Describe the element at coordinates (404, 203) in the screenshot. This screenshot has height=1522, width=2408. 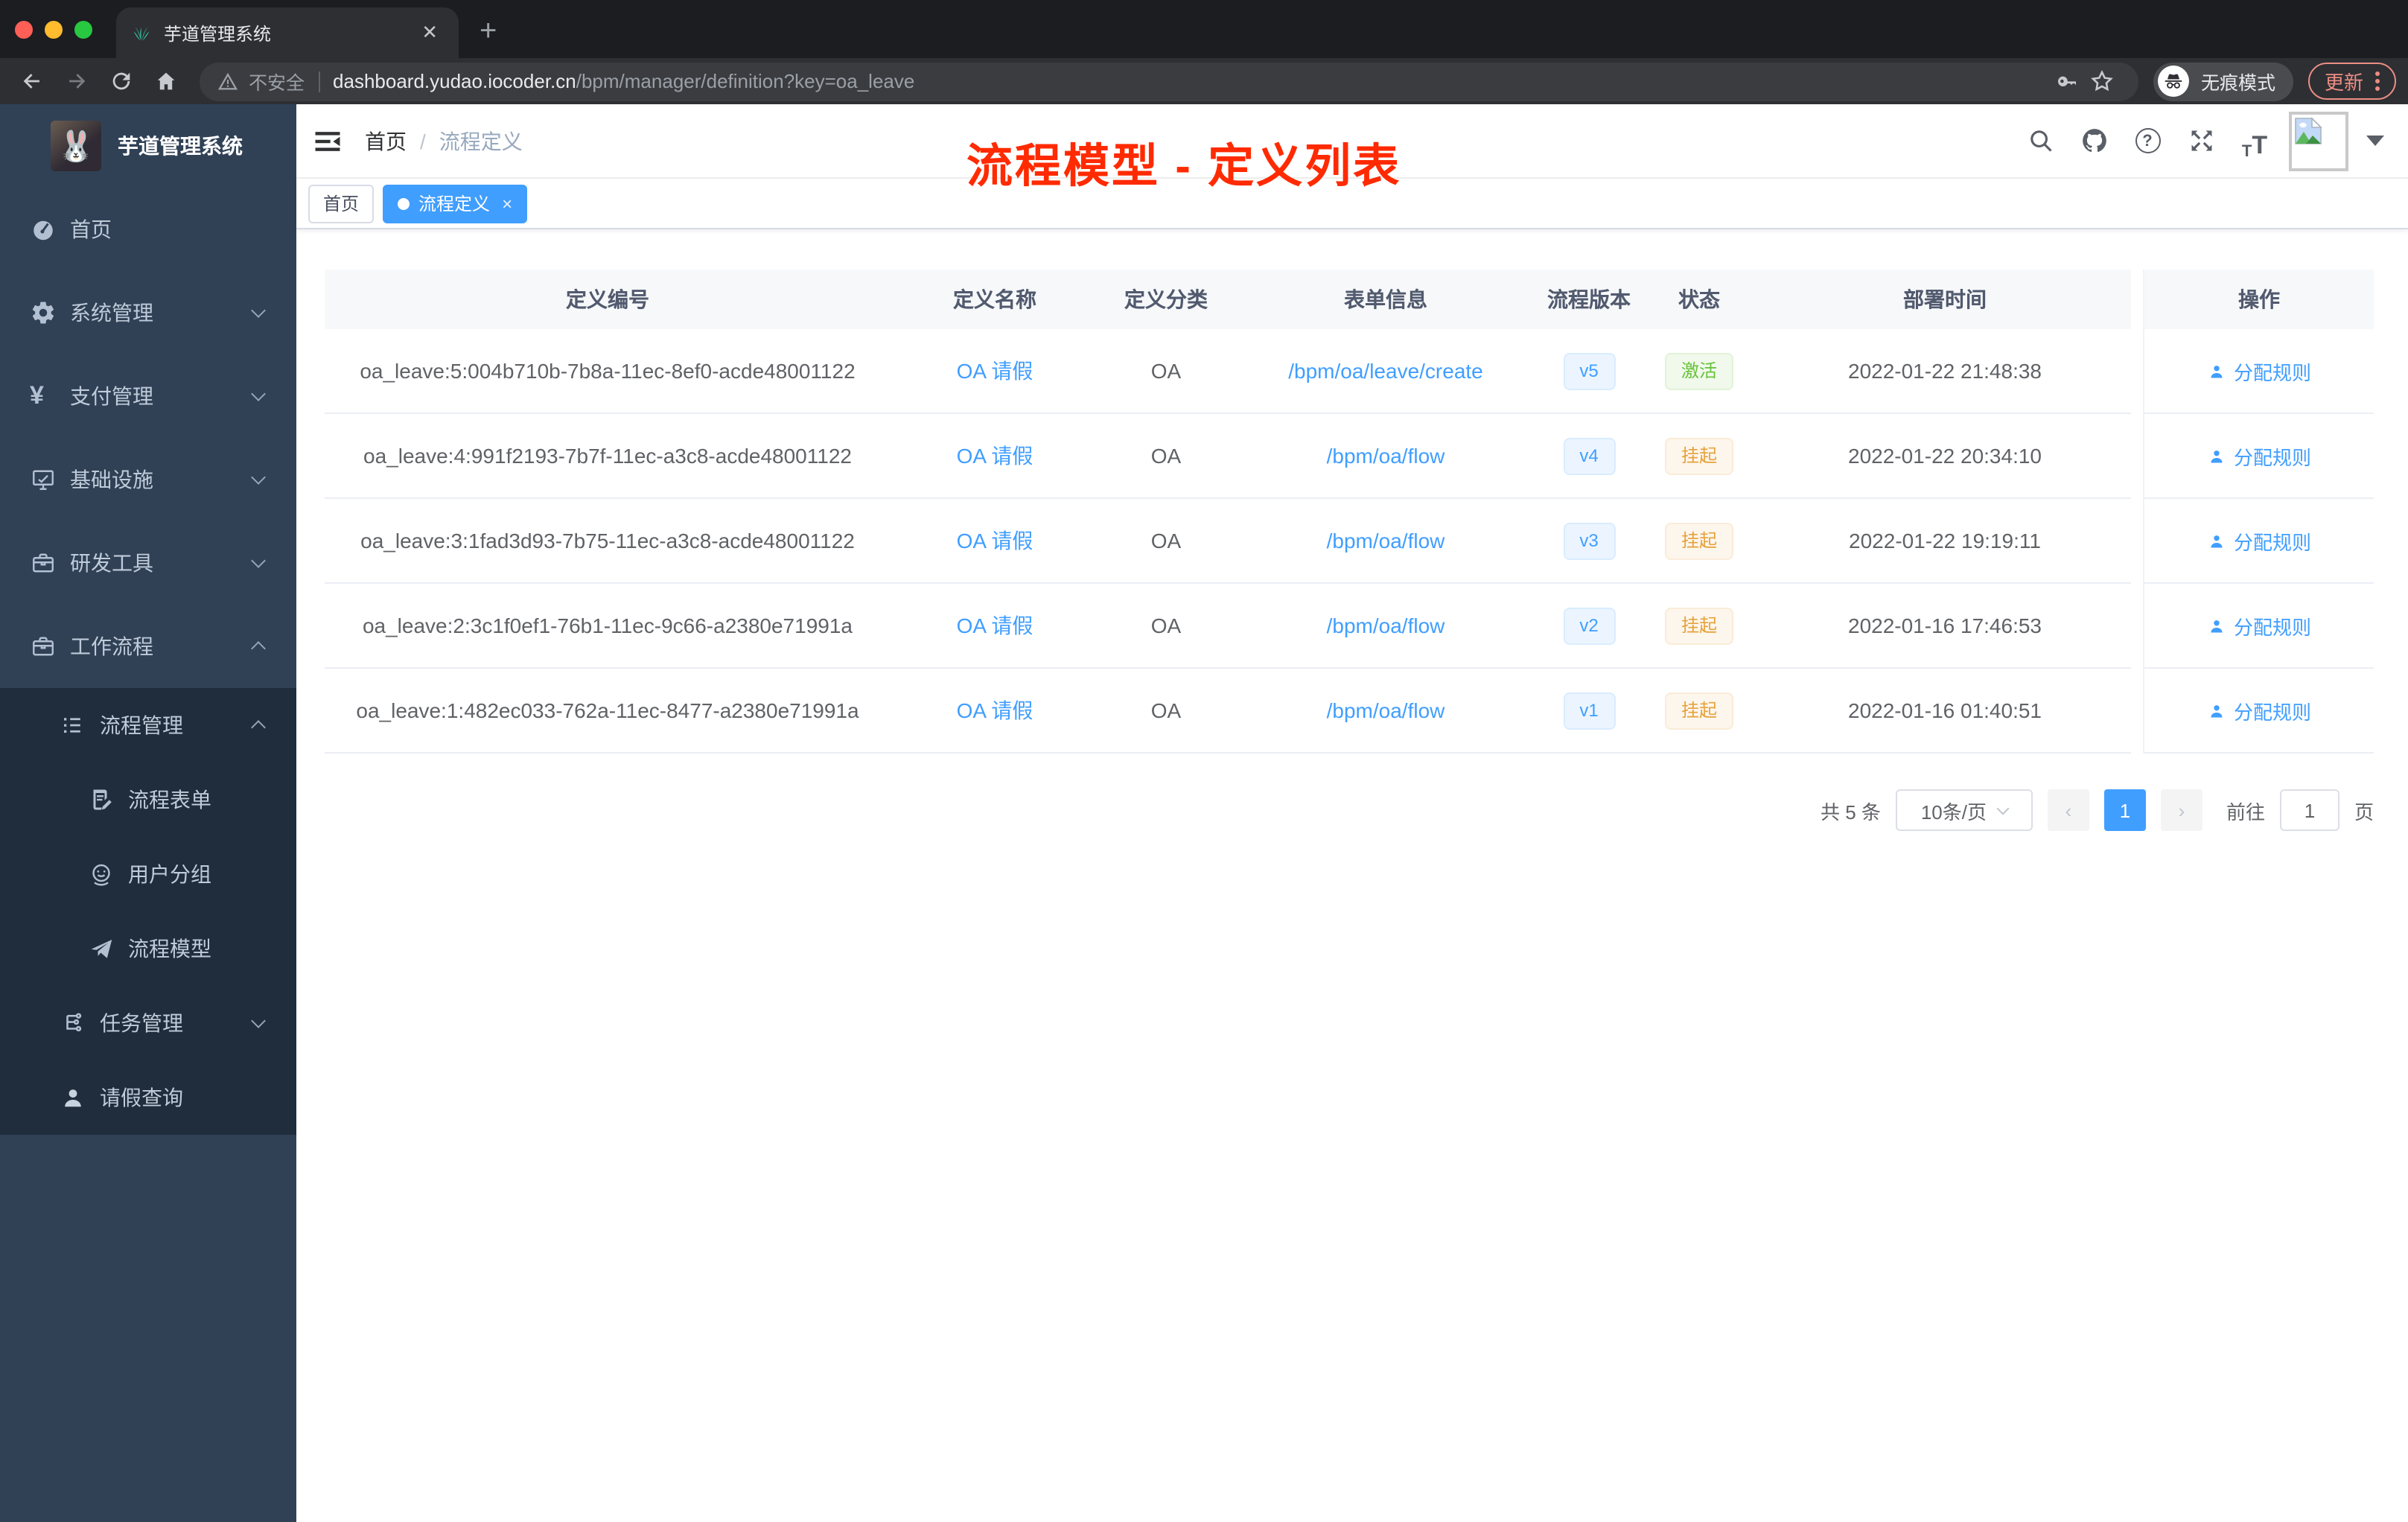
I see `active-tag-dot` at that location.